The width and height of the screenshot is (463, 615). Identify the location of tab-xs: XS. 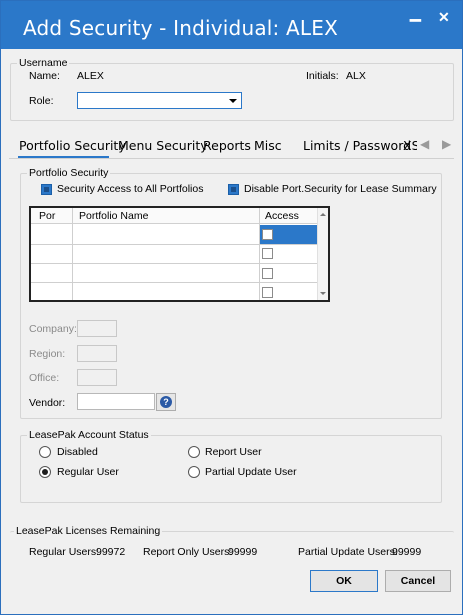
(410, 145).